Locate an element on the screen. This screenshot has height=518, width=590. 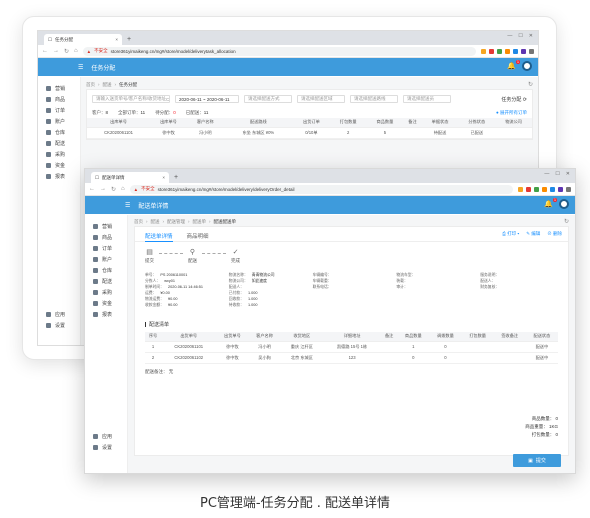
app-header: ☰ 配送单详情 🔔 1 is located at coordinates (330, 205).